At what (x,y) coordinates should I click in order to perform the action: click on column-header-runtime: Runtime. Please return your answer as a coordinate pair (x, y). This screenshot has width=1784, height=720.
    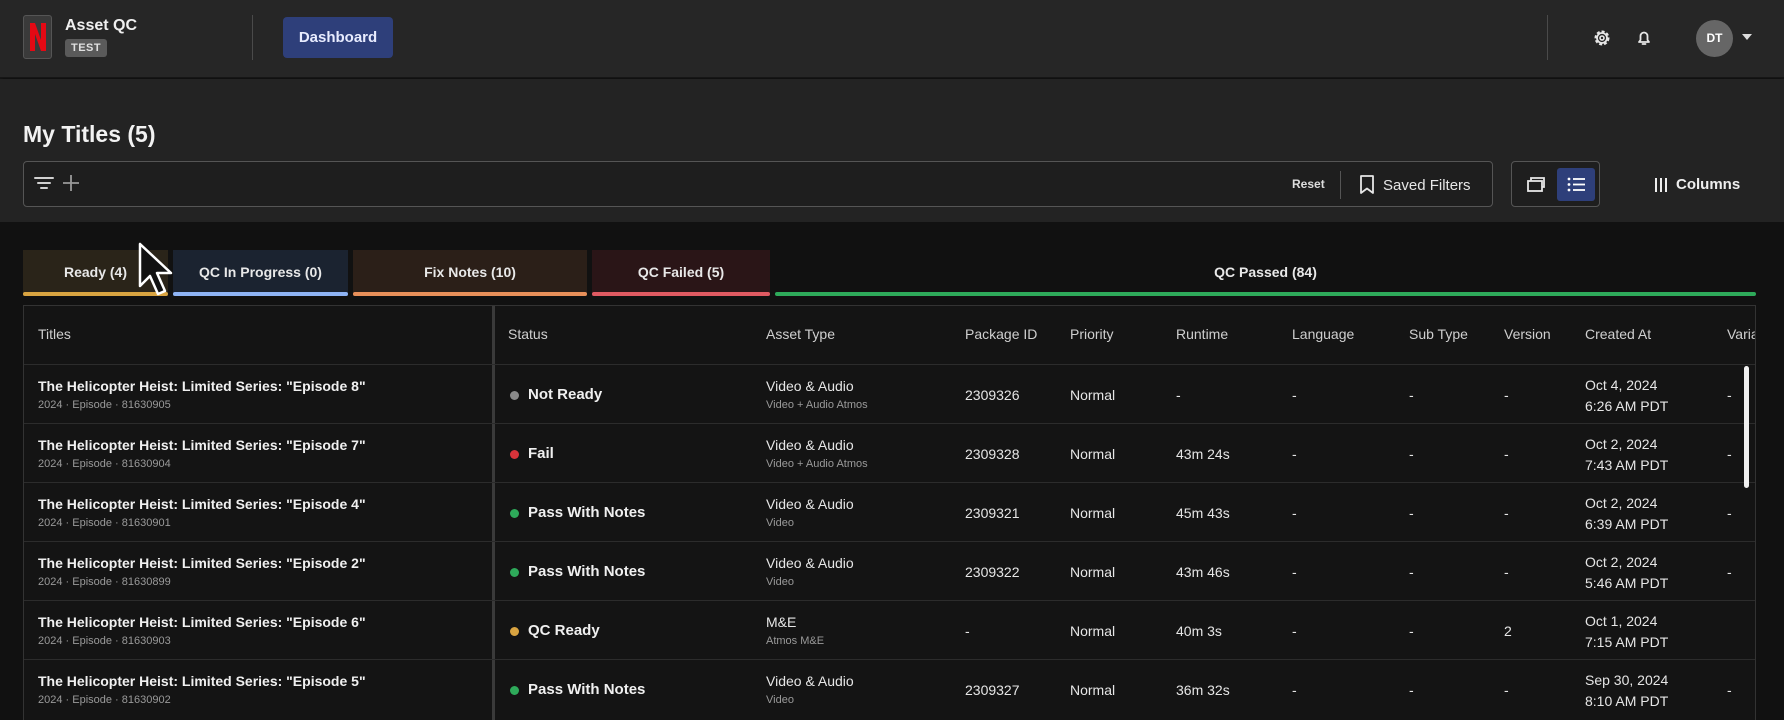
    Looking at the image, I should click on (1202, 334).